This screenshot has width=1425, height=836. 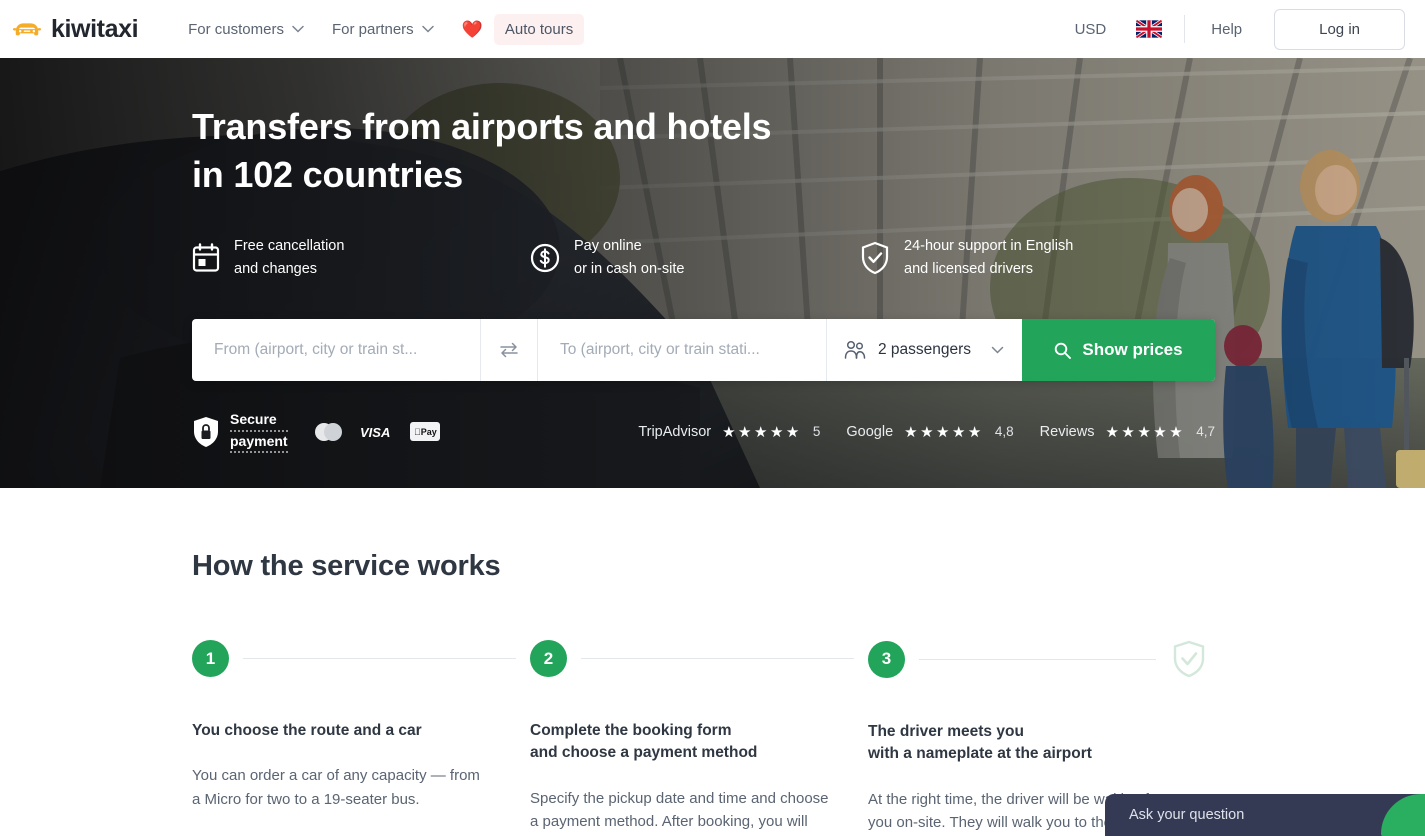 I want to click on rating-tripadvisor: TripAdvisor ★★★★★ 5, so click(x=729, y=432).